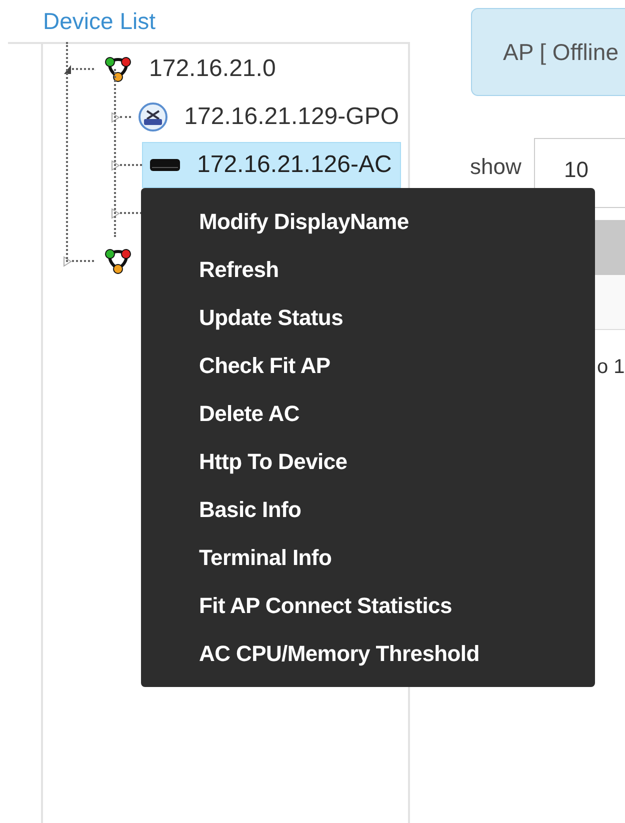  I want to click on panel-title: Device List, so click(99, 21).